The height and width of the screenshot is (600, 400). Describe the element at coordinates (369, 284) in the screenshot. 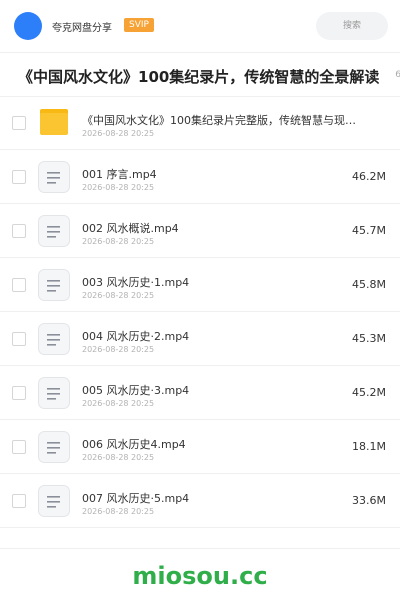

I see `file-size: 45.8M` at that location.